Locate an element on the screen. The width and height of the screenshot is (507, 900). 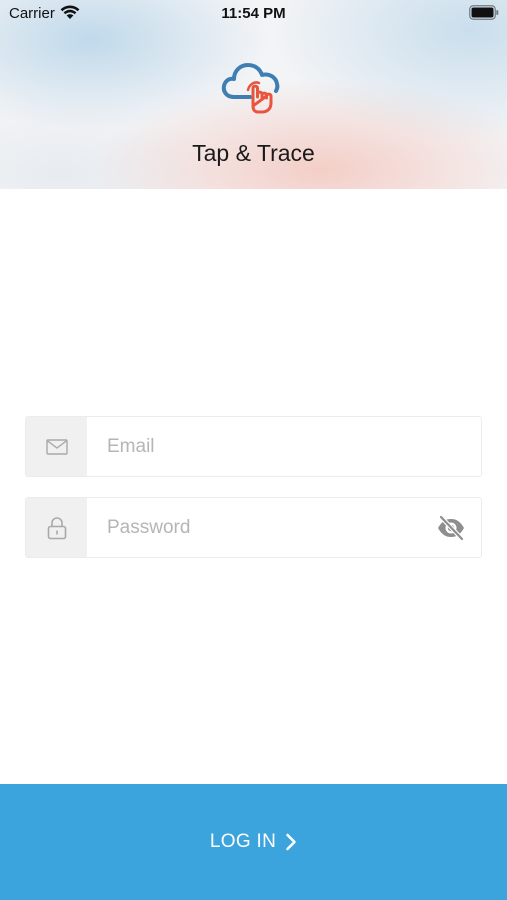
password-field is located at coordinates (253, 527).